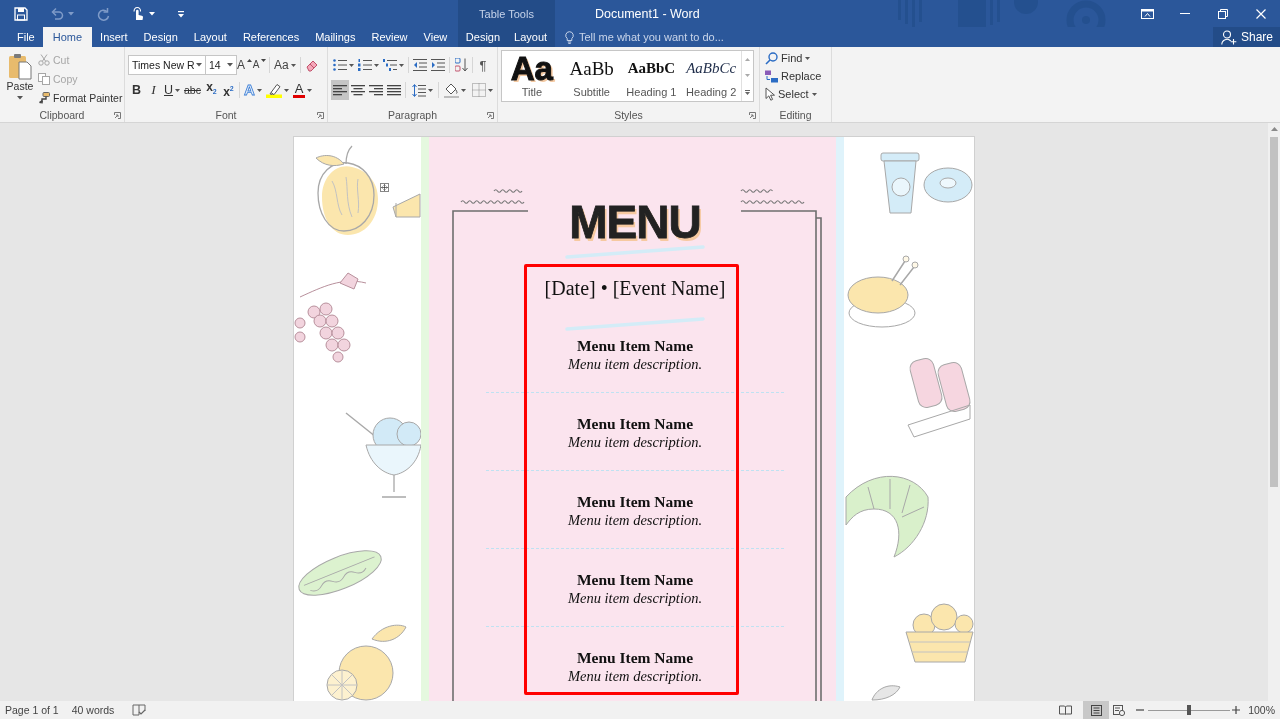 This screenshot has height=719, width=1280. I want to click on eraser-icon, so click(311, 65).